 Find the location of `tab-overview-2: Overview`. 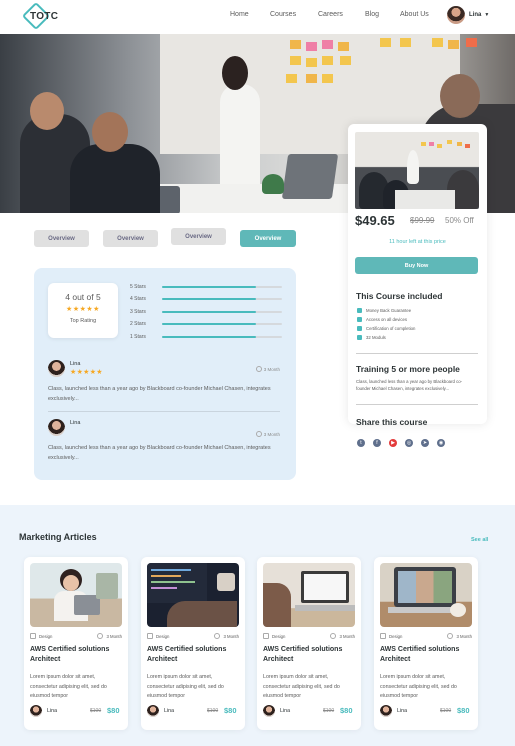

tab-overview-2: Overview is located at coordinates (130, 238).